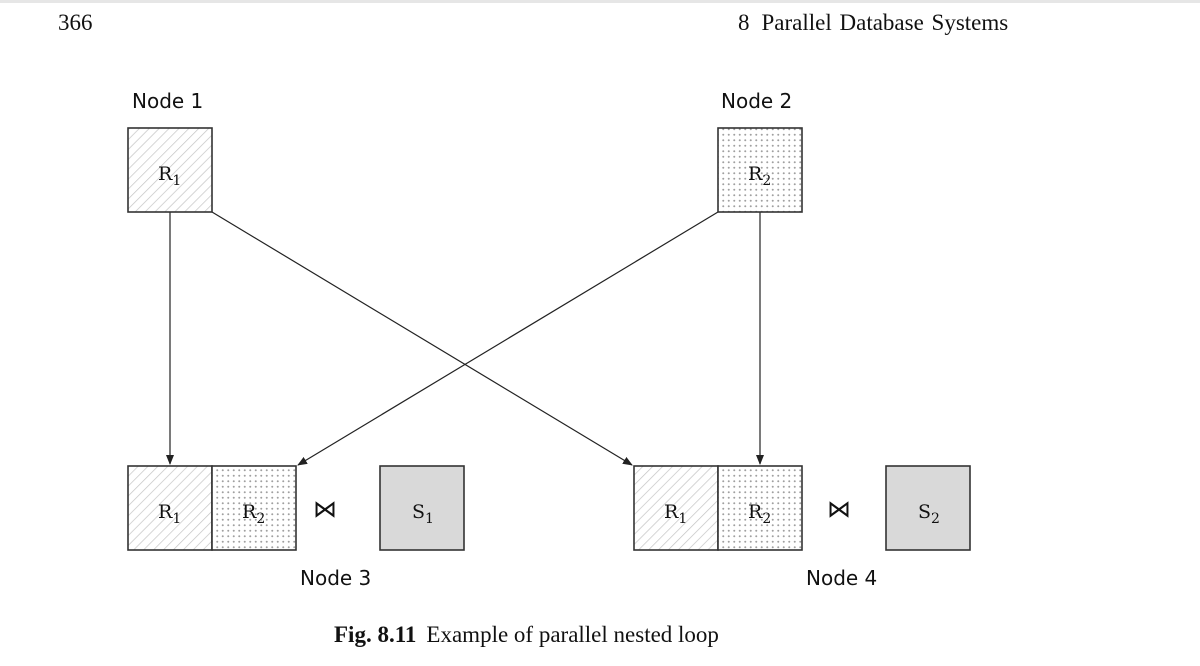 This screenshot has height=666, width=1200. Describe the element at coordinates (676, 508) in the screenshot. I see `node-4-r1-box: R1` at that location.